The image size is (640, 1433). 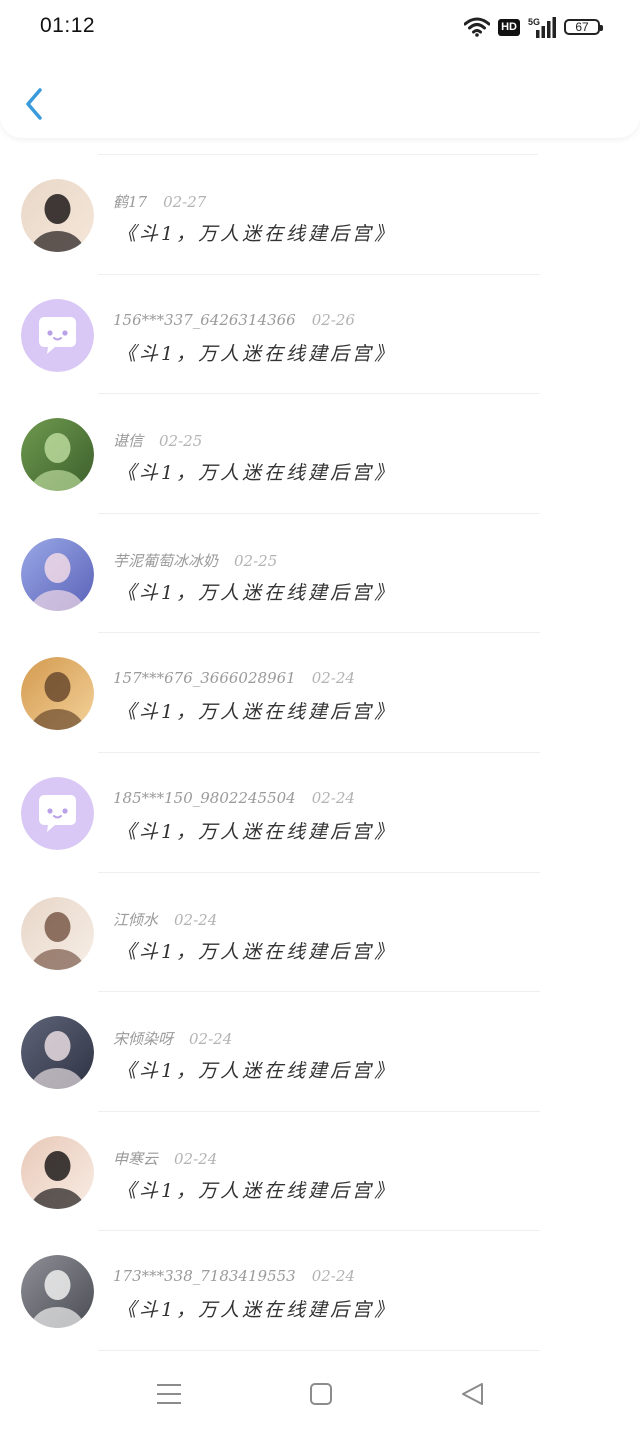 I want to click on author-name: 185***150_9802245504, so click(x=204, y=797).